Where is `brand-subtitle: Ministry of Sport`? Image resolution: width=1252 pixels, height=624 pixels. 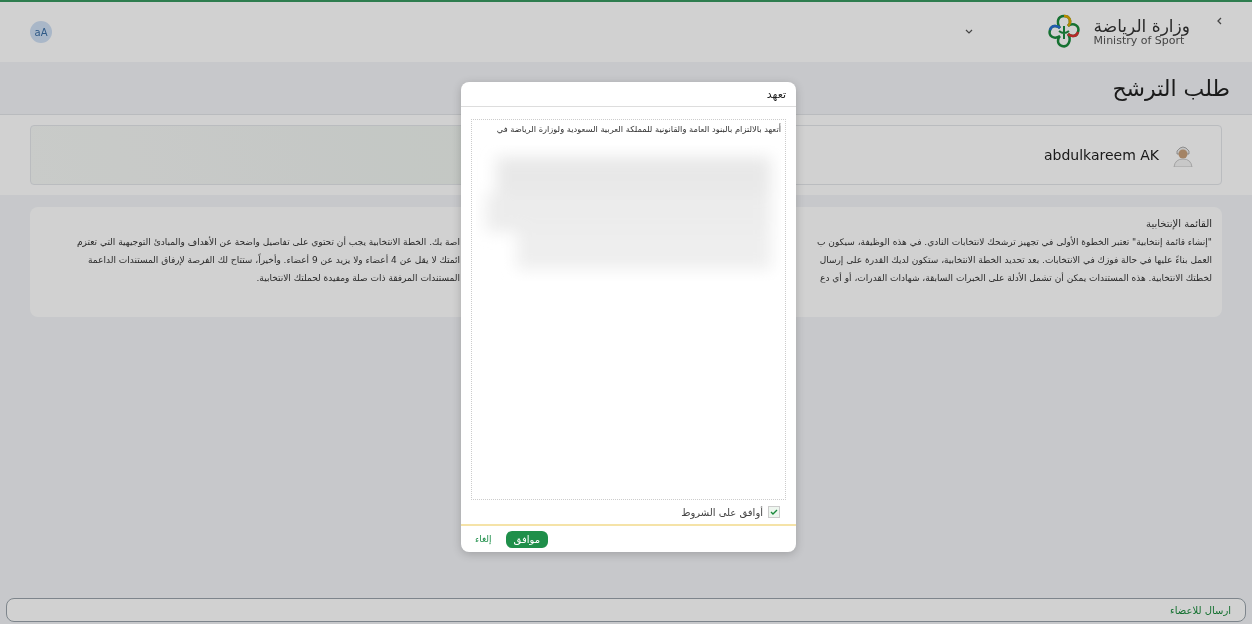 brand-subtitle: Ministry of Sport is located at coordinates (1139, 41).